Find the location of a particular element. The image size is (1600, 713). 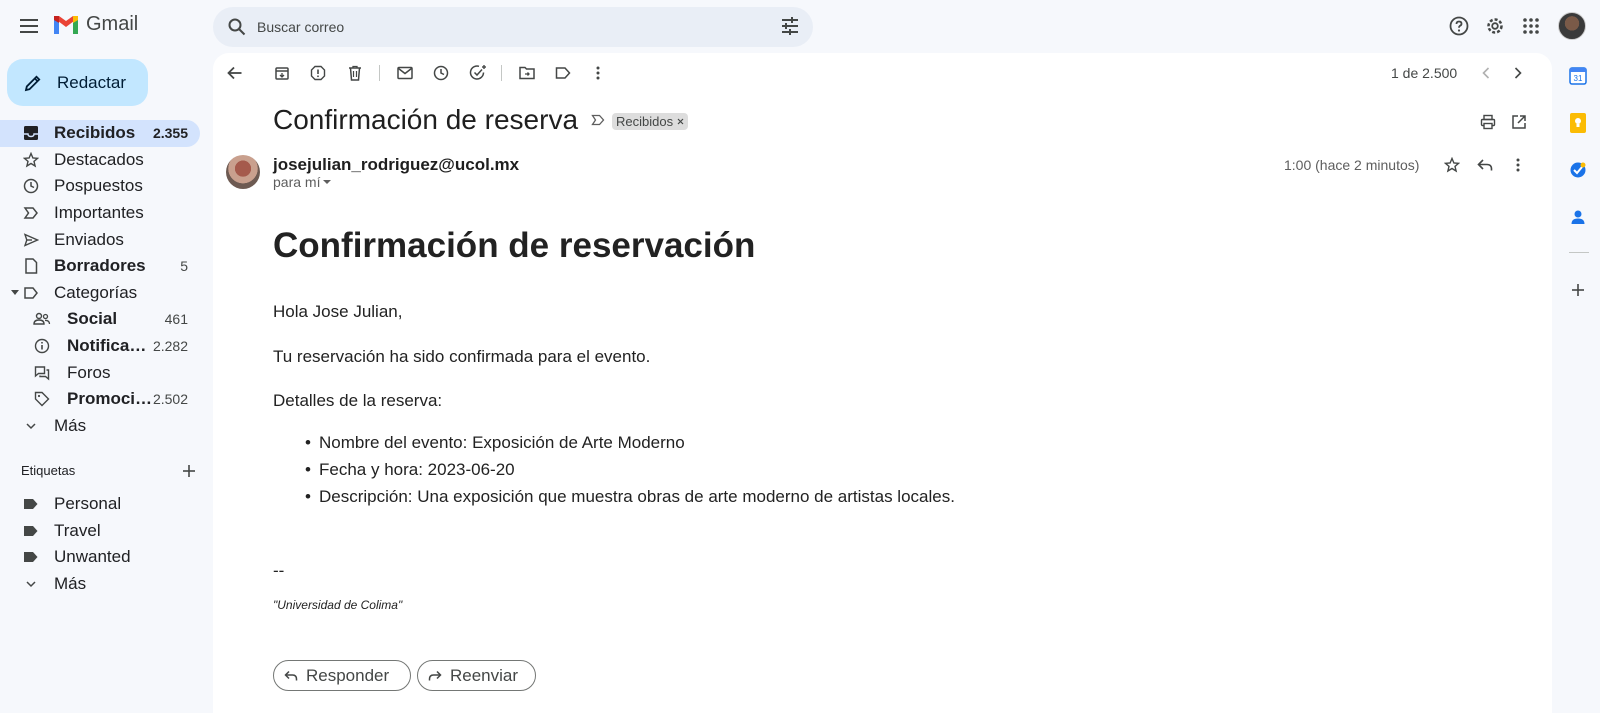

email-subject: Confirmación de reserva is located at coordinates (426, 119).